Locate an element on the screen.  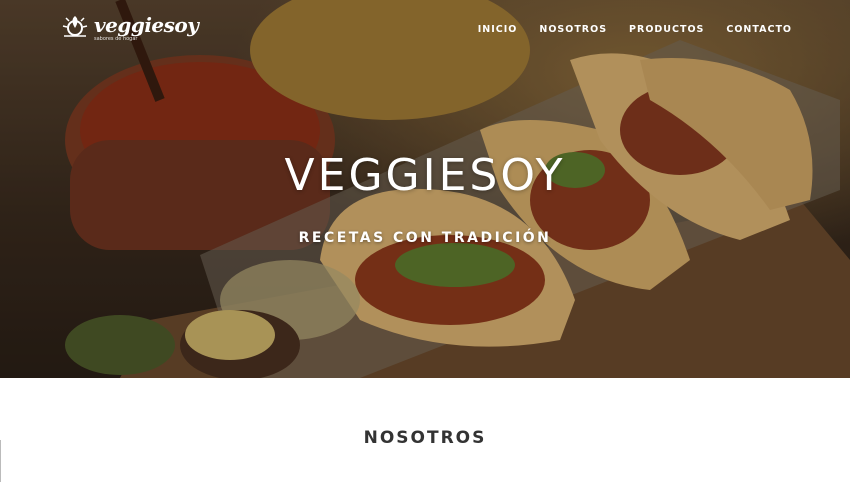
section-title-nosotros: NOSOTROS is located at coordinates (425, 438).